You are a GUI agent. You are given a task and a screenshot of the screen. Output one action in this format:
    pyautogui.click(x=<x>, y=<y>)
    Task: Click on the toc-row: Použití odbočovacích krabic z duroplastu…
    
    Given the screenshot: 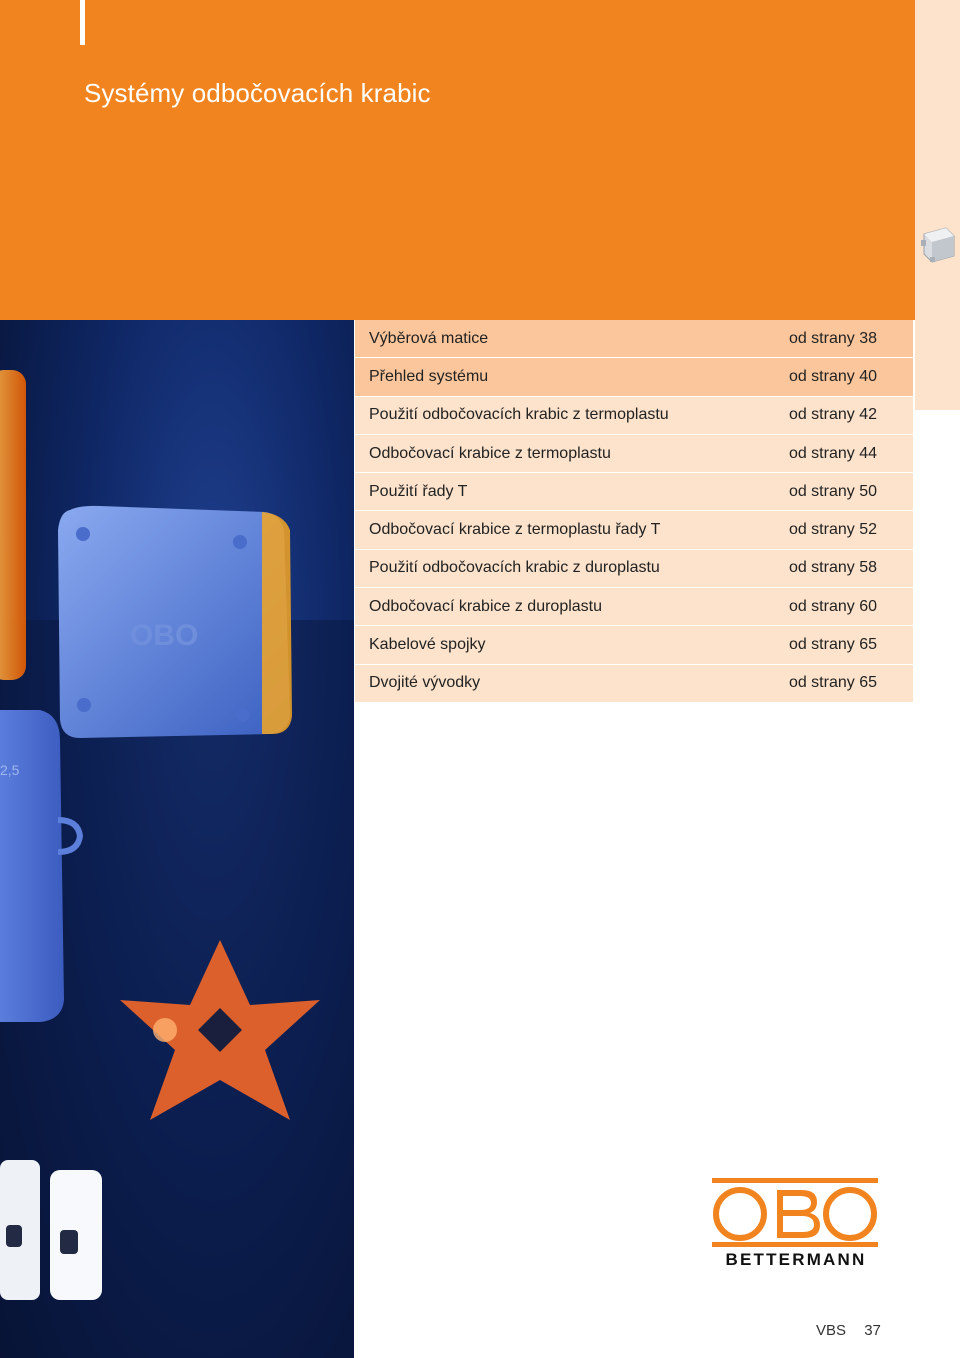 What is the action you would take?
    pyautogui.click(x=634, y=569)
    